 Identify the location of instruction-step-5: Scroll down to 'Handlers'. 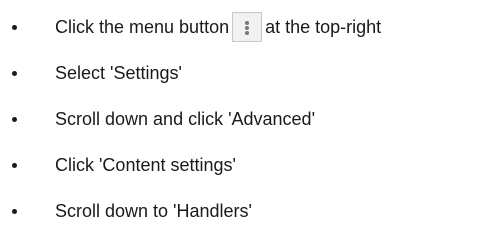
(252, 211).